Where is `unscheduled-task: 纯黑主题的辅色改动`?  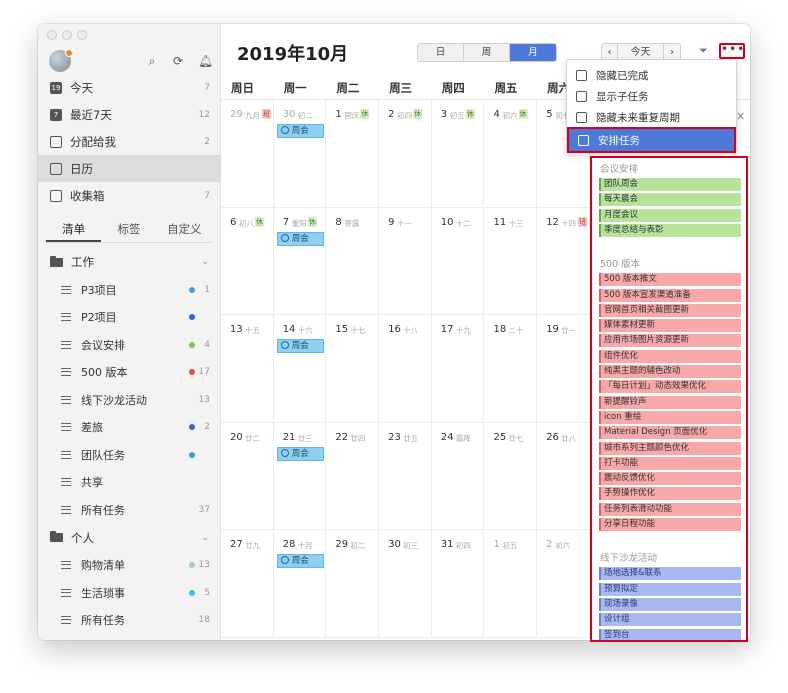
unscheduled-task: 纯黑主题的辅色改动 is located at coordinates (670, 371).